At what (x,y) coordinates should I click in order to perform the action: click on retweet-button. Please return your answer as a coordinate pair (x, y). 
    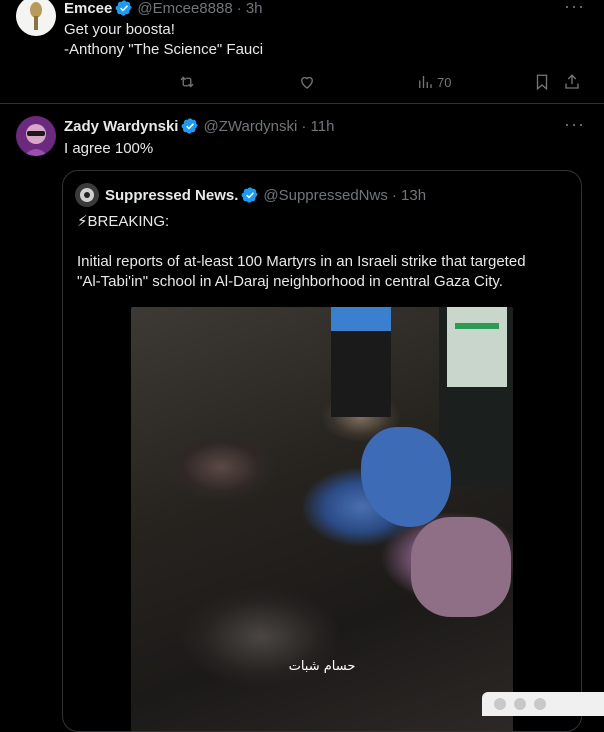
    Looking at the image, I should click on (187, 82).